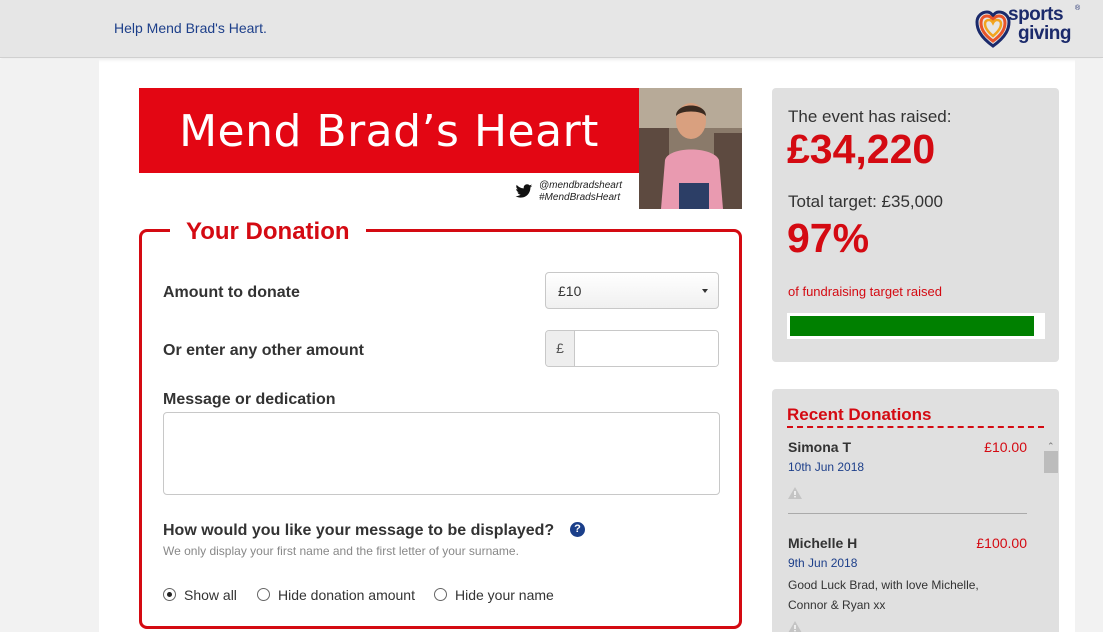  I want to click on amount-select: £10, so click(632, 290).